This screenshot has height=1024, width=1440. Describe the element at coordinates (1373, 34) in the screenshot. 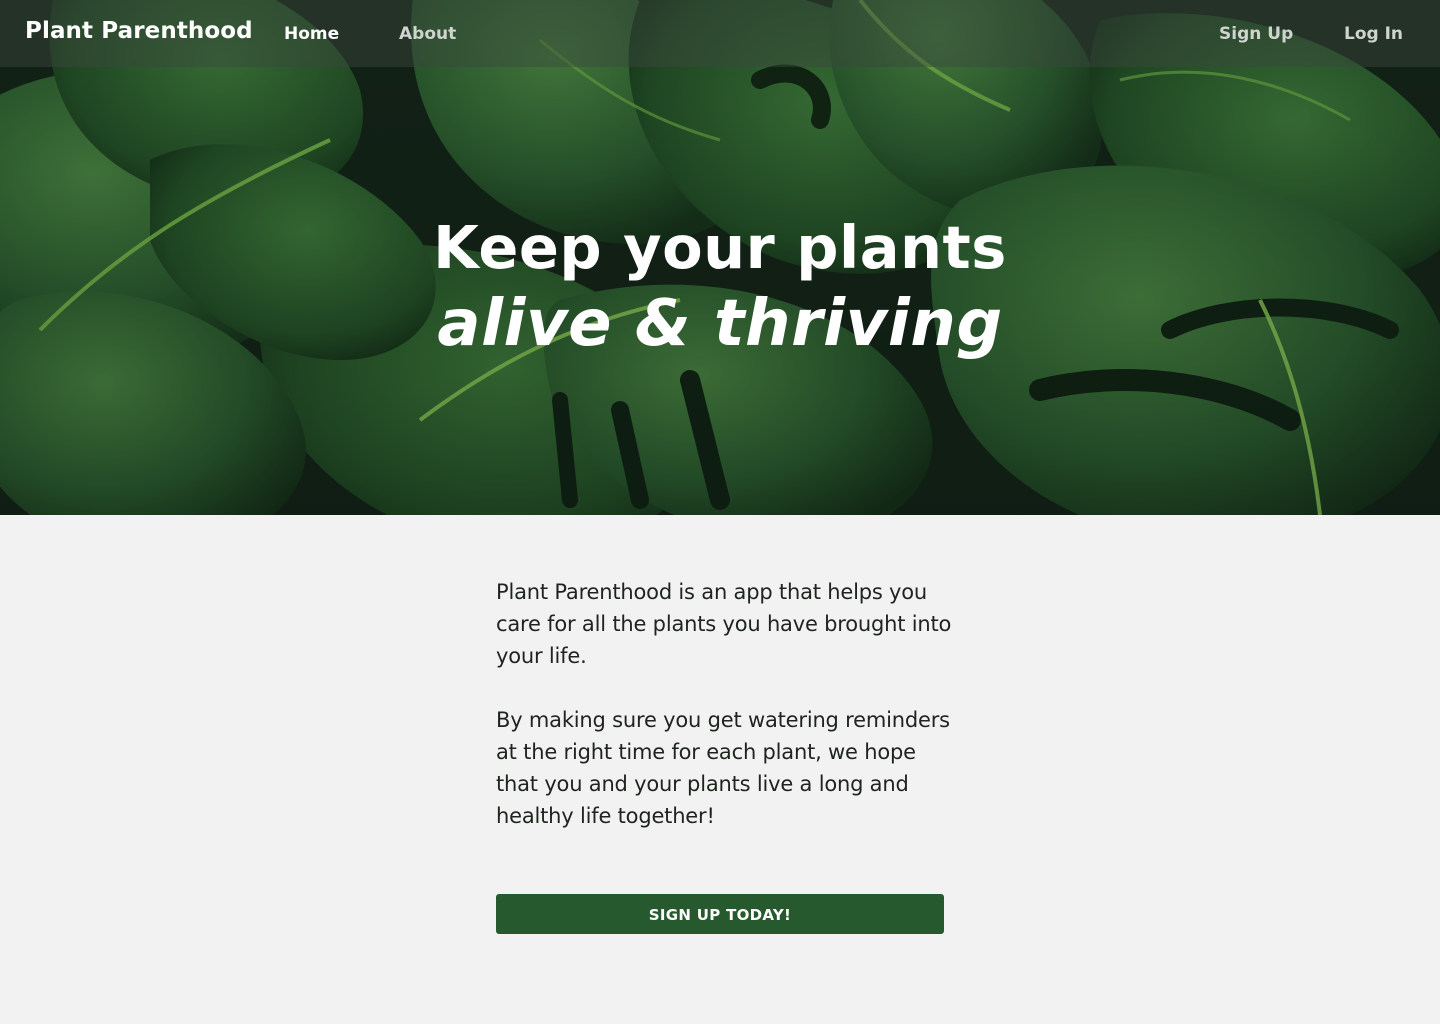

I see `nav-link-log-in: Log In` at that location.